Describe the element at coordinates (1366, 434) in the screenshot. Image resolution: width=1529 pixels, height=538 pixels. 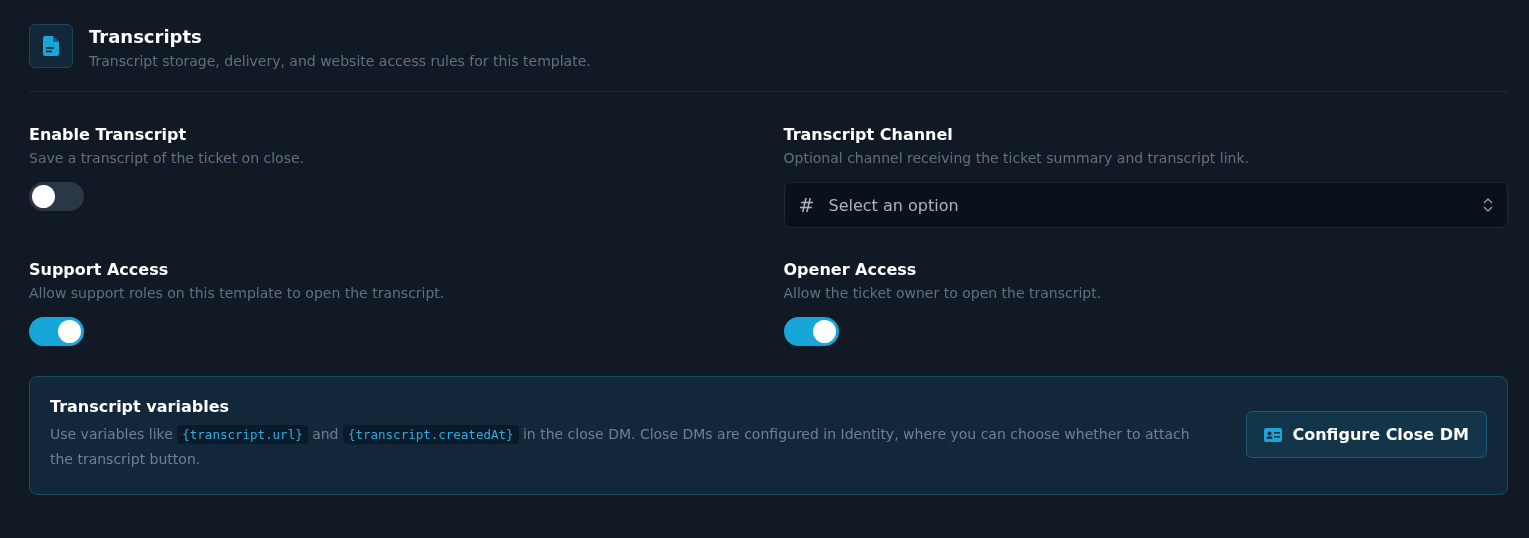
I see `configure-button: Configure Close DM` at that location.